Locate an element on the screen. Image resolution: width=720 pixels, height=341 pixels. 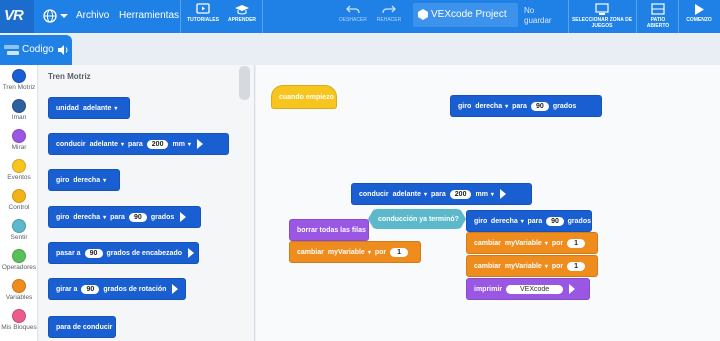
heading-input: 90 is located at coordinates (93, 253).